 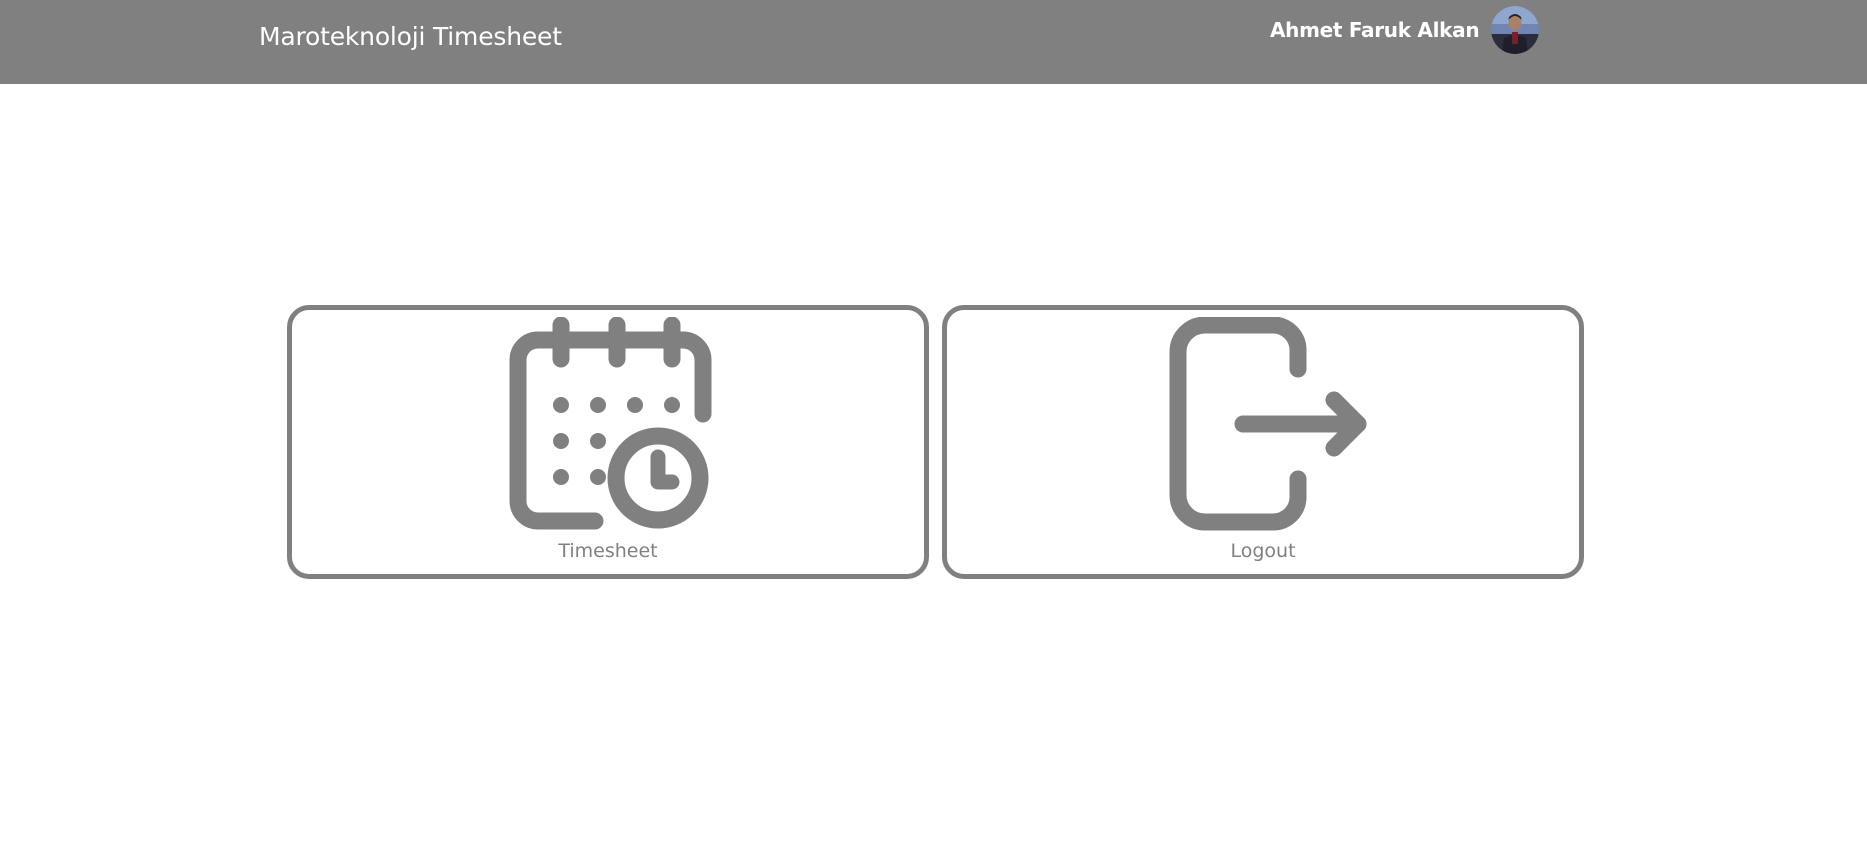 I want to click on avatar, so click(x=1515, y=30).